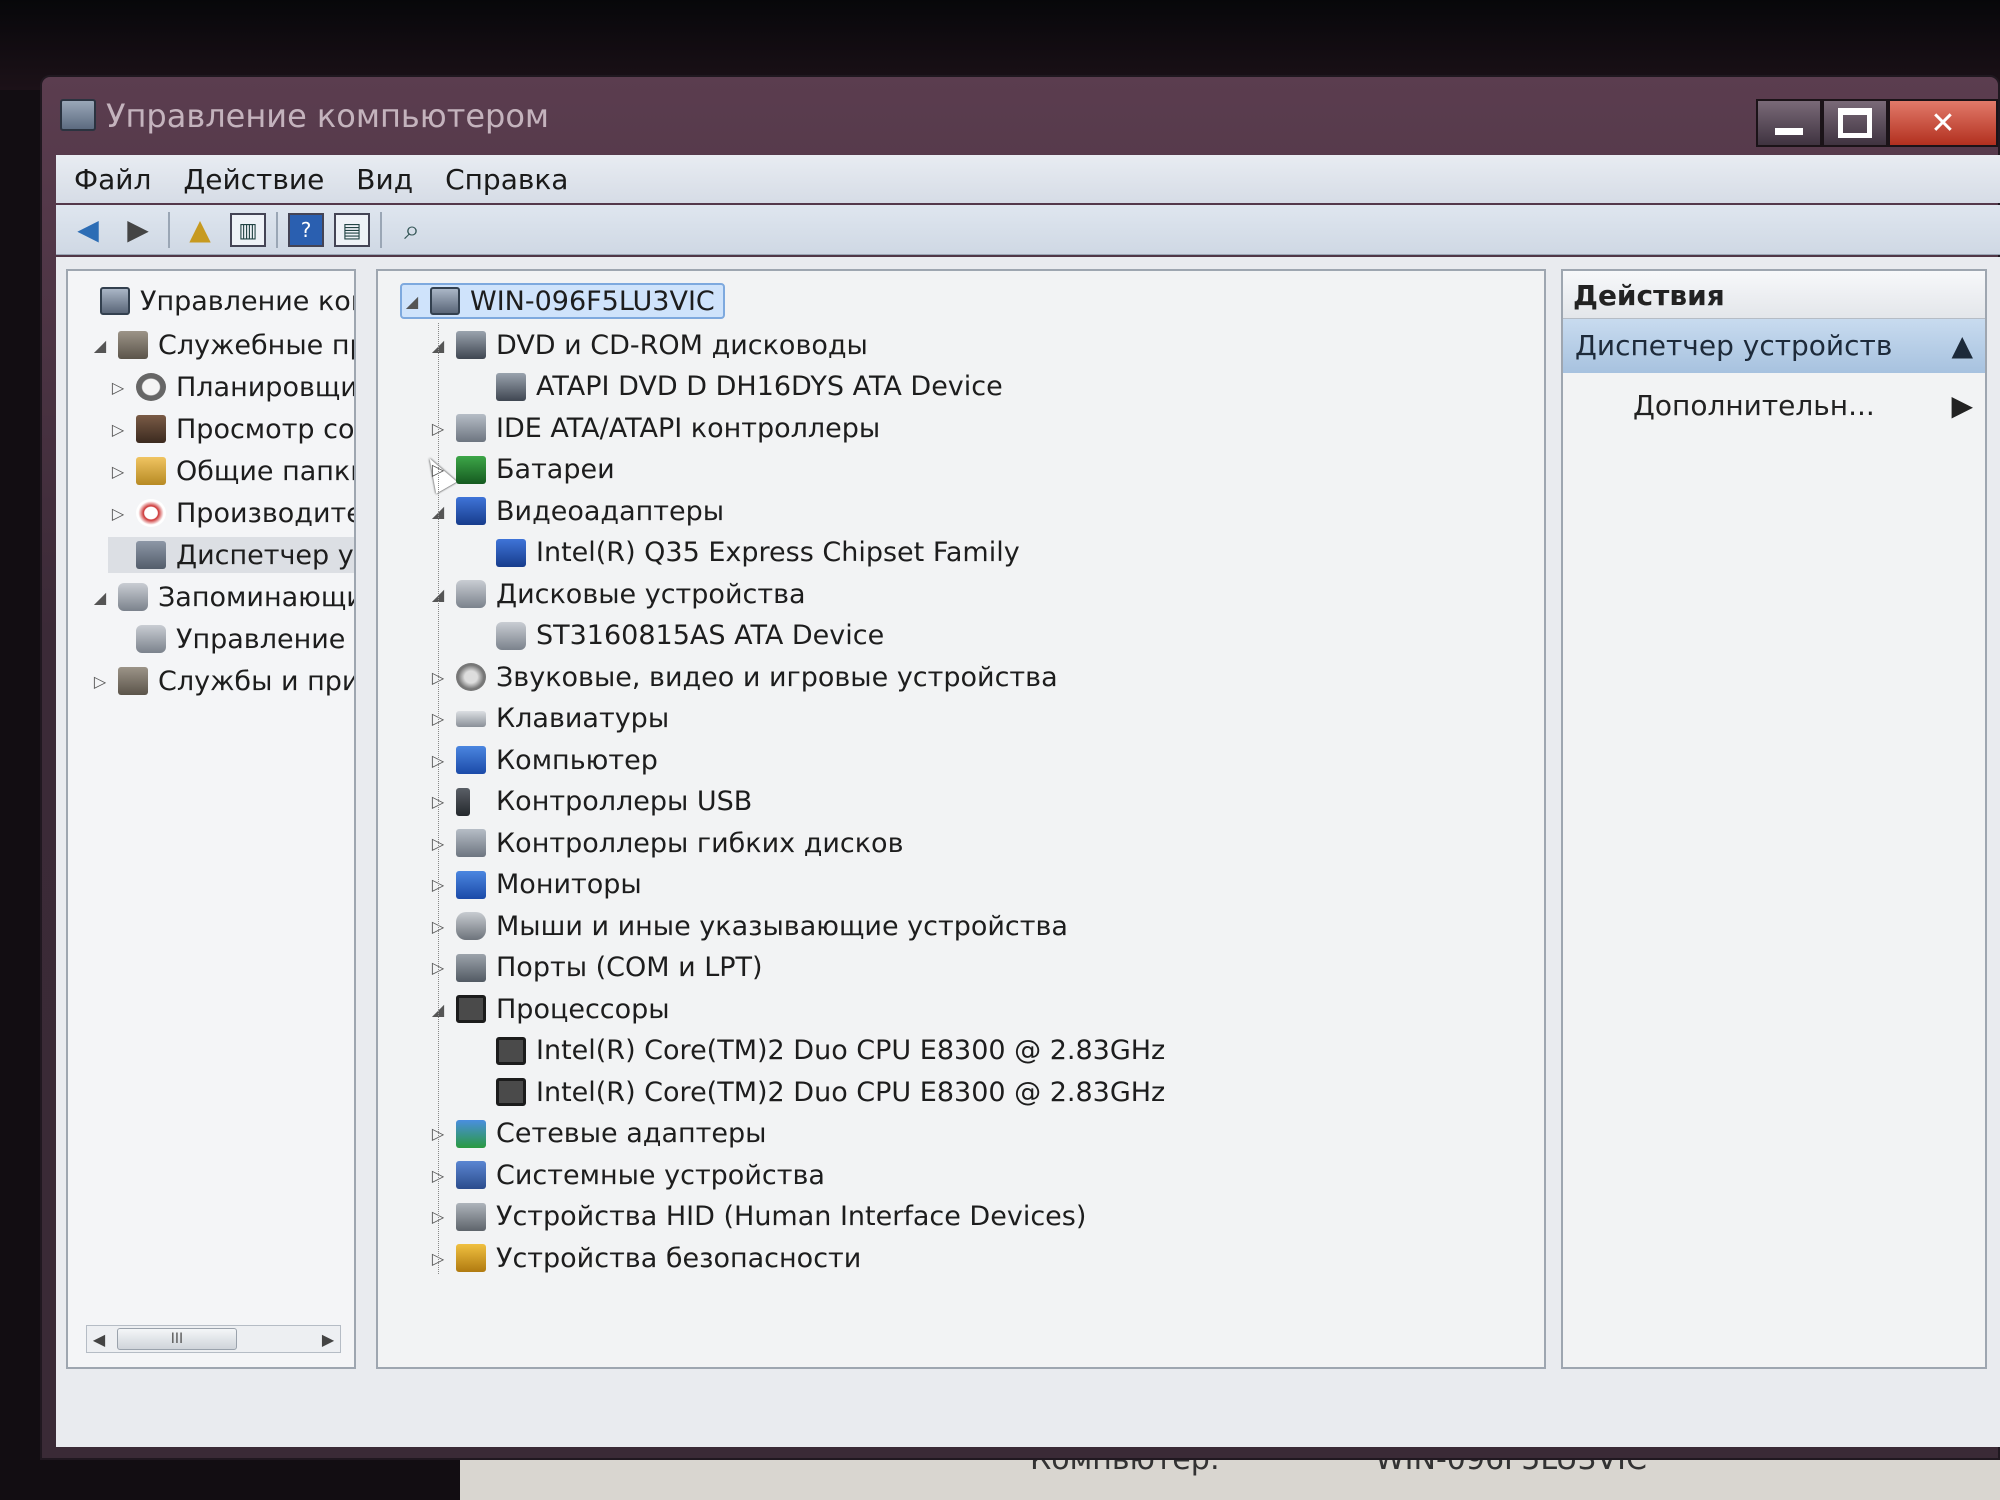  What do you see at coordinates (138, 230) in the screenshot?
I see `forward-arrow-icon: ▶` at bounding box center [138, 230].